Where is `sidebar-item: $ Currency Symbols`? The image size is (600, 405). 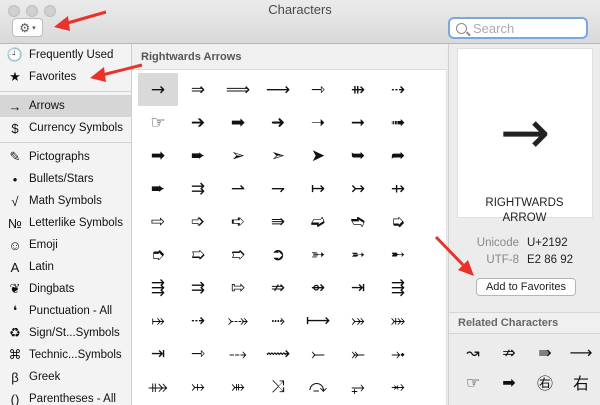
sidebar-item: $ Currency Symbols is located at coordinates (65, 128).